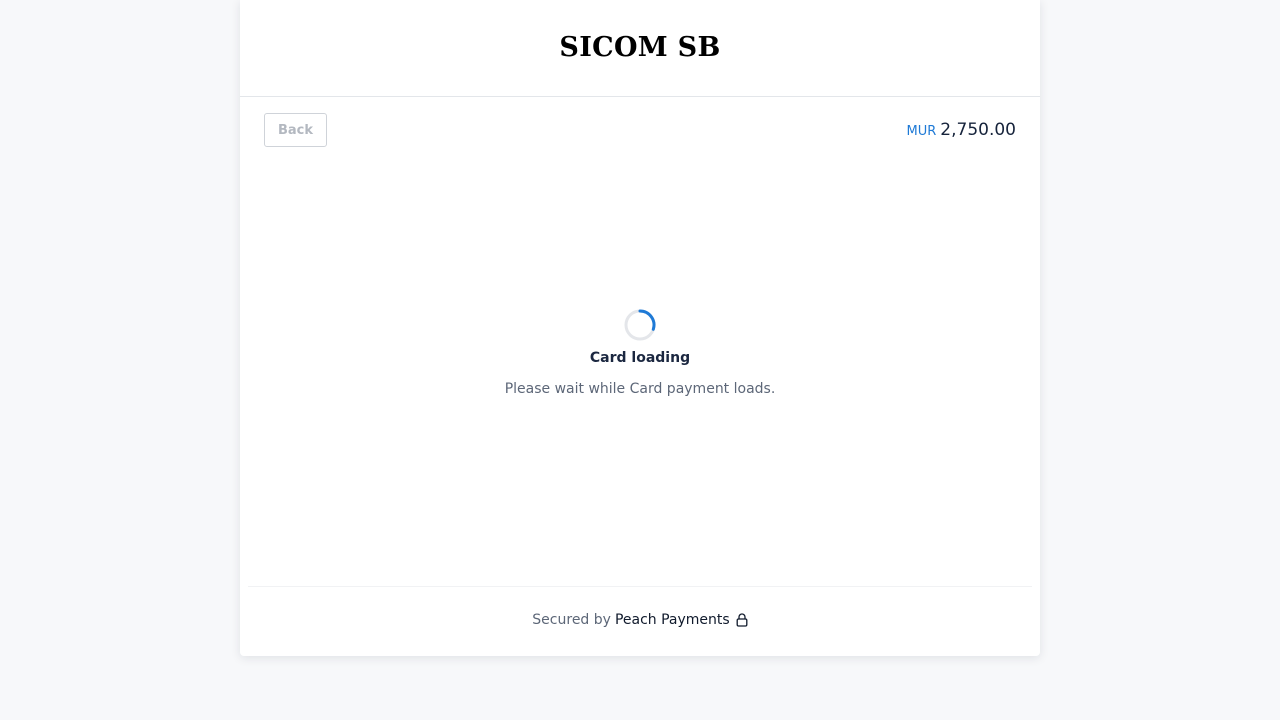  I want to click on merchant-name: SICOM SB, so click(640, 47).